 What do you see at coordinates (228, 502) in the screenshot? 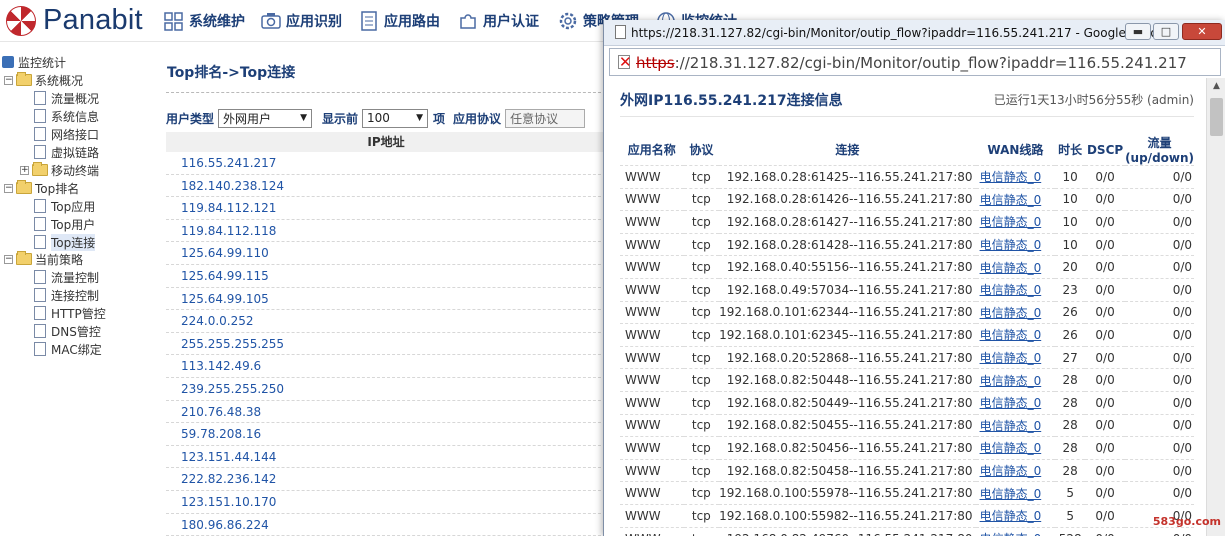
I see `ip-link: 123.151.10.170` at bounding box center [228, 502].